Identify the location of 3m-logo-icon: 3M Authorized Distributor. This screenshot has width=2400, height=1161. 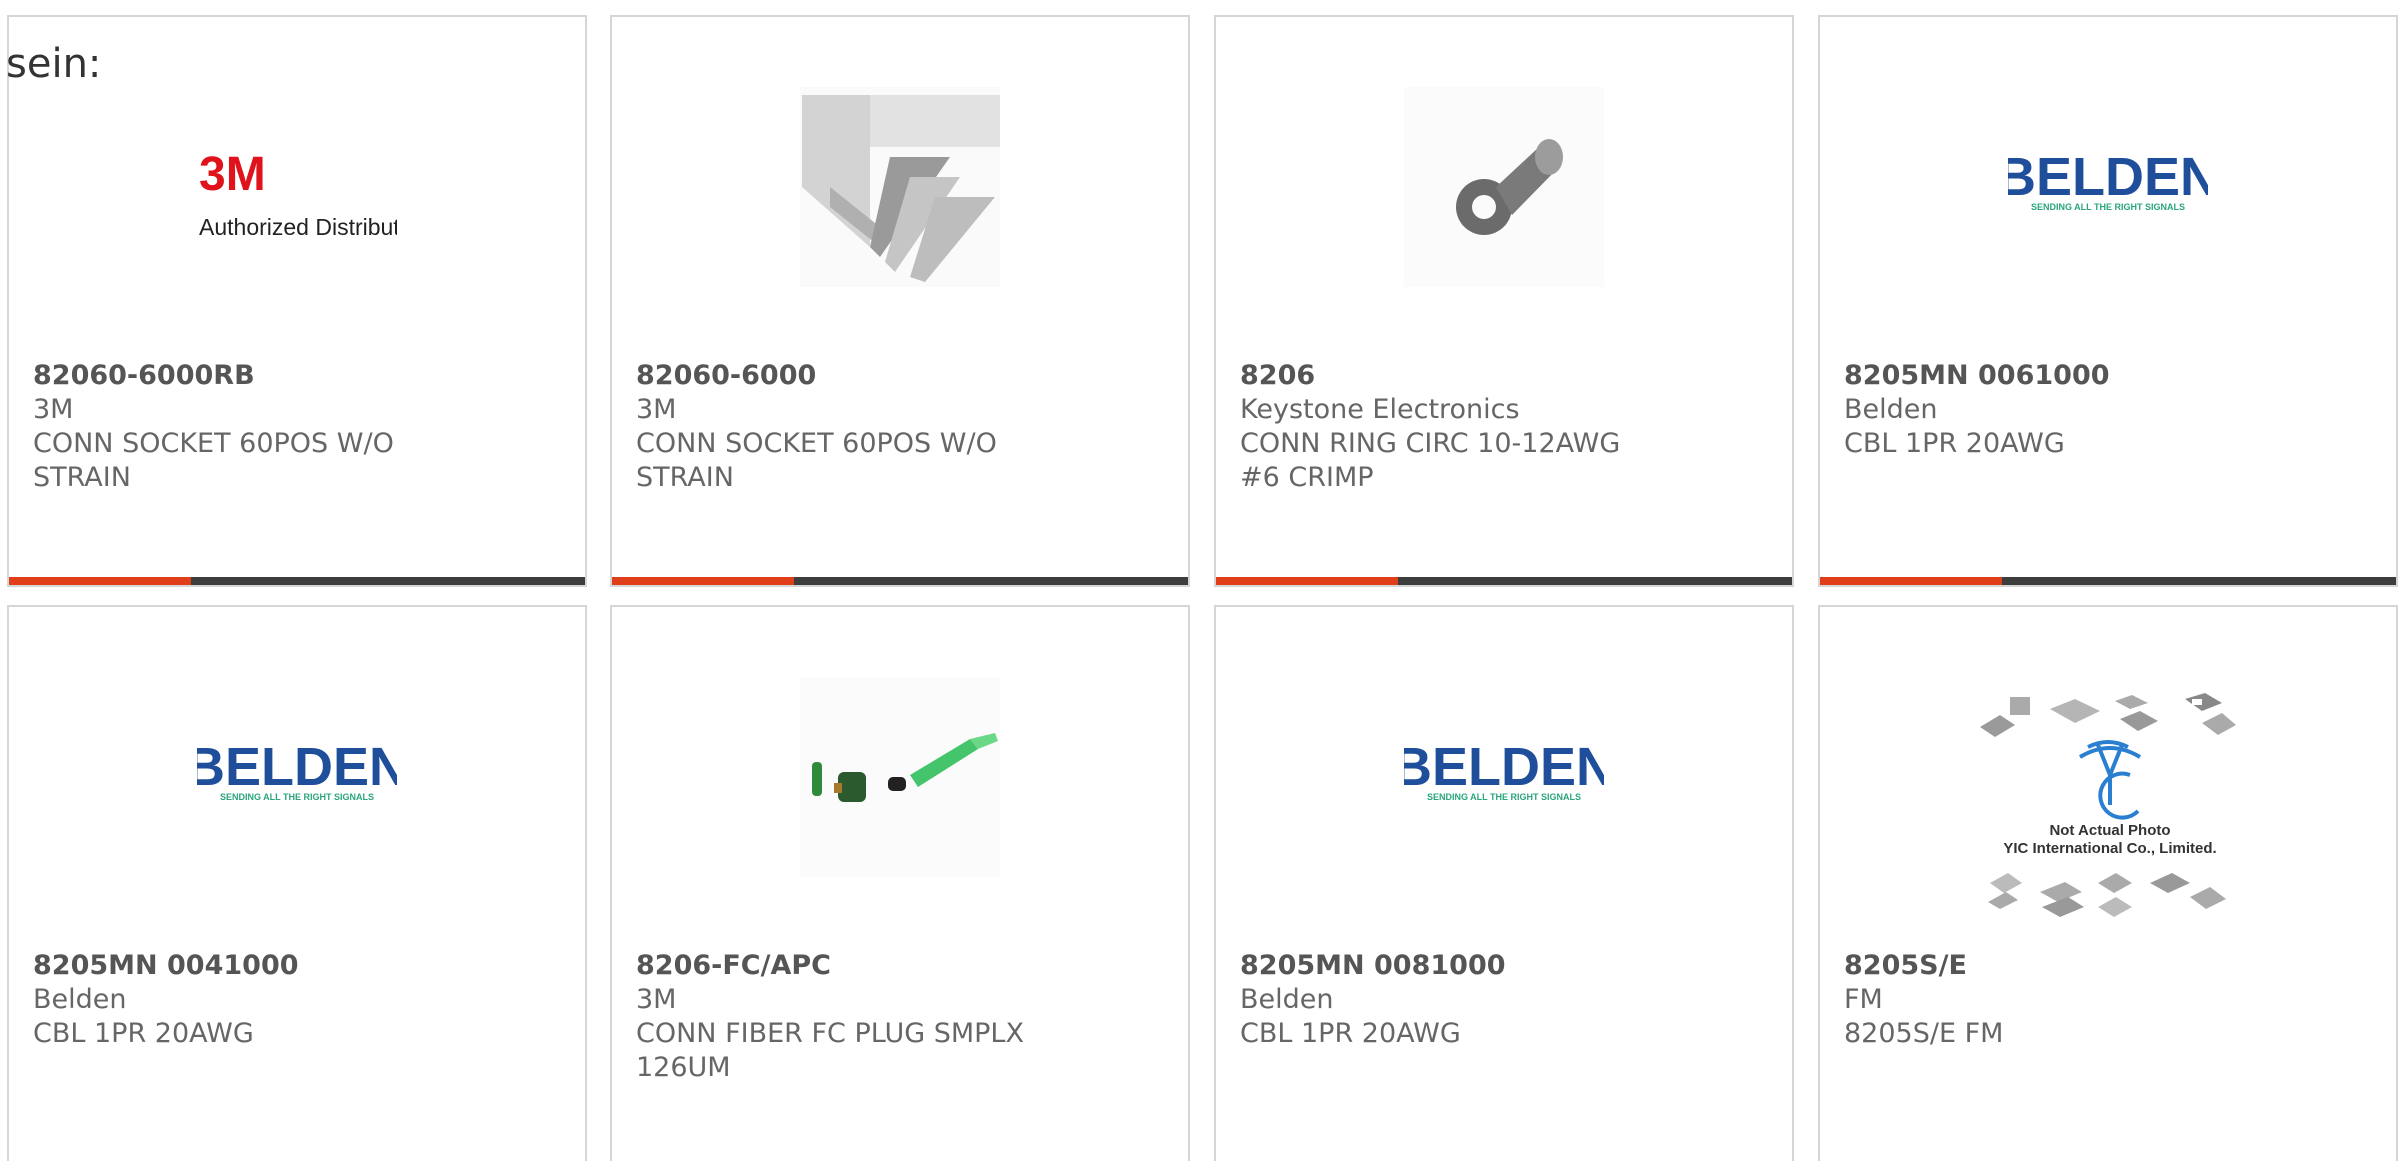
(297, 187).